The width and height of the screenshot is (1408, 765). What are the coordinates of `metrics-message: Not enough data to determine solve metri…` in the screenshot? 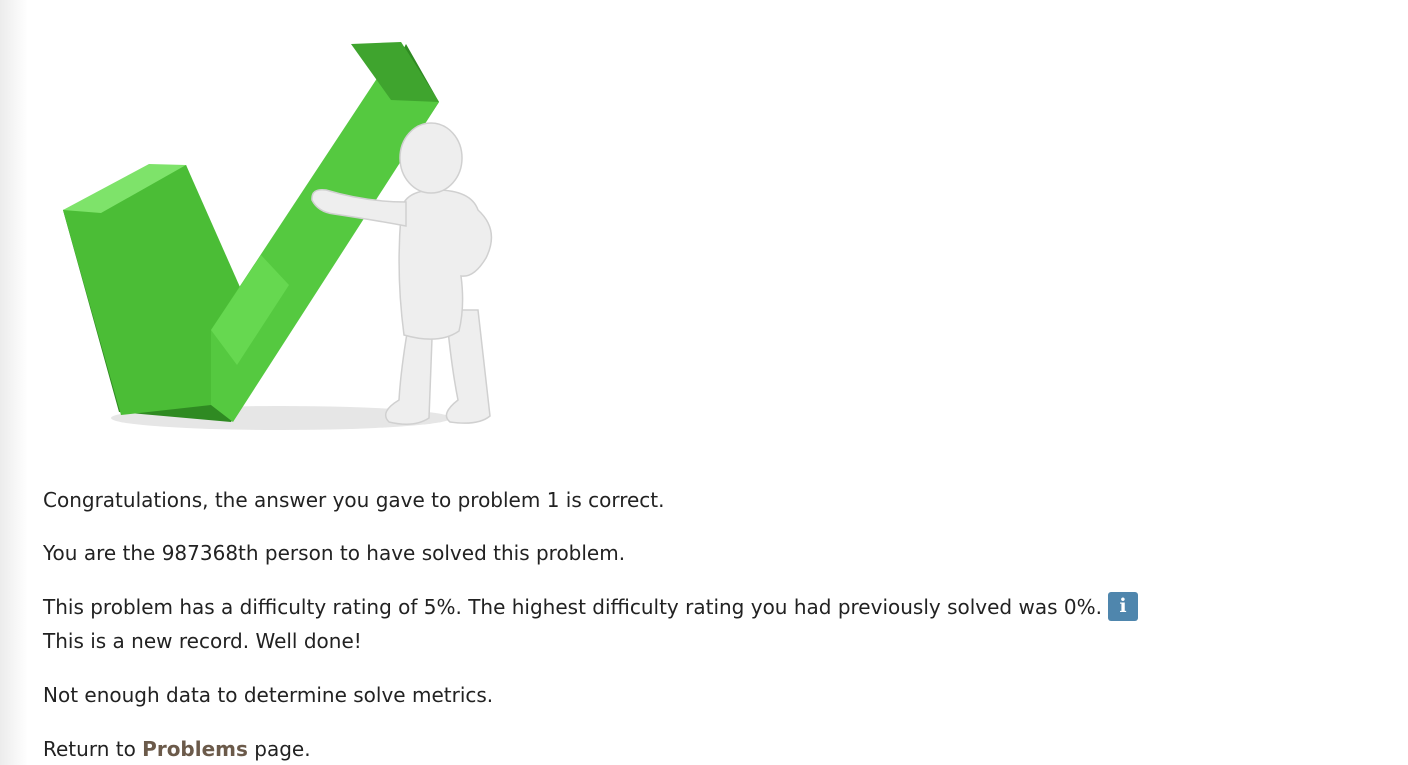 It's located at (268, 695).